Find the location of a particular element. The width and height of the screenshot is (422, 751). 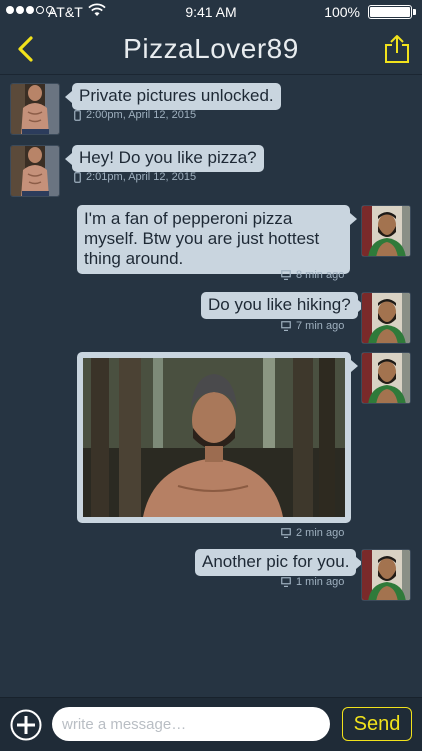

battery-icon is located at coordinates (392, 12).